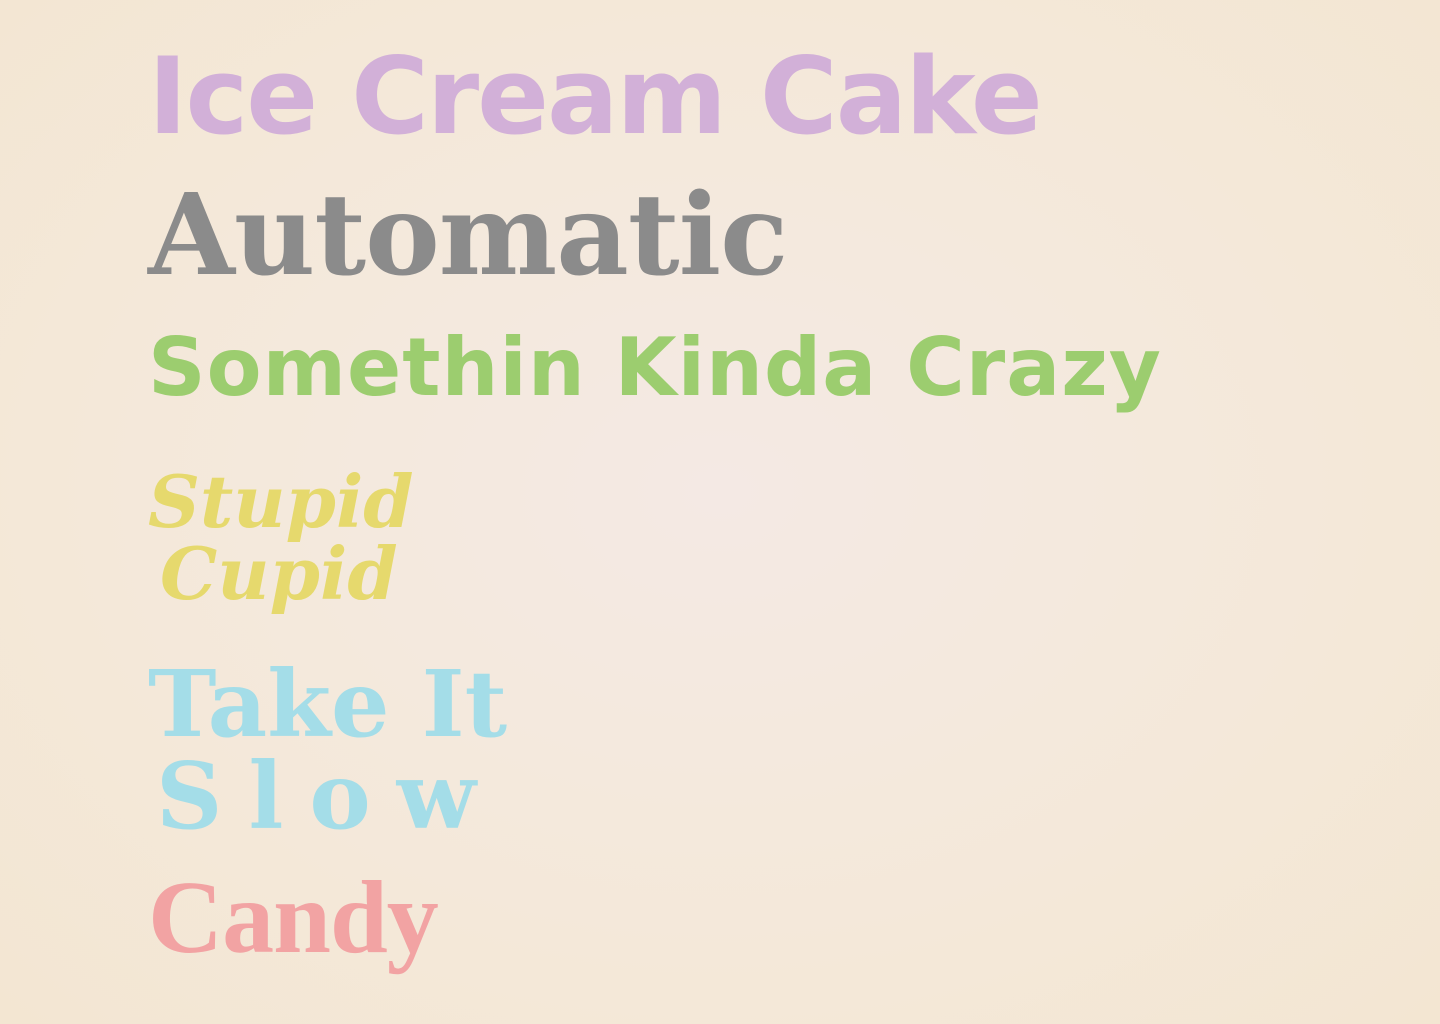 The width and height of the screenshot is (1440, 1024). Describe the element at coordinates (279, 573) in the screenshot. I see `title-stupid-cupid-line2: Cupid` at that location.